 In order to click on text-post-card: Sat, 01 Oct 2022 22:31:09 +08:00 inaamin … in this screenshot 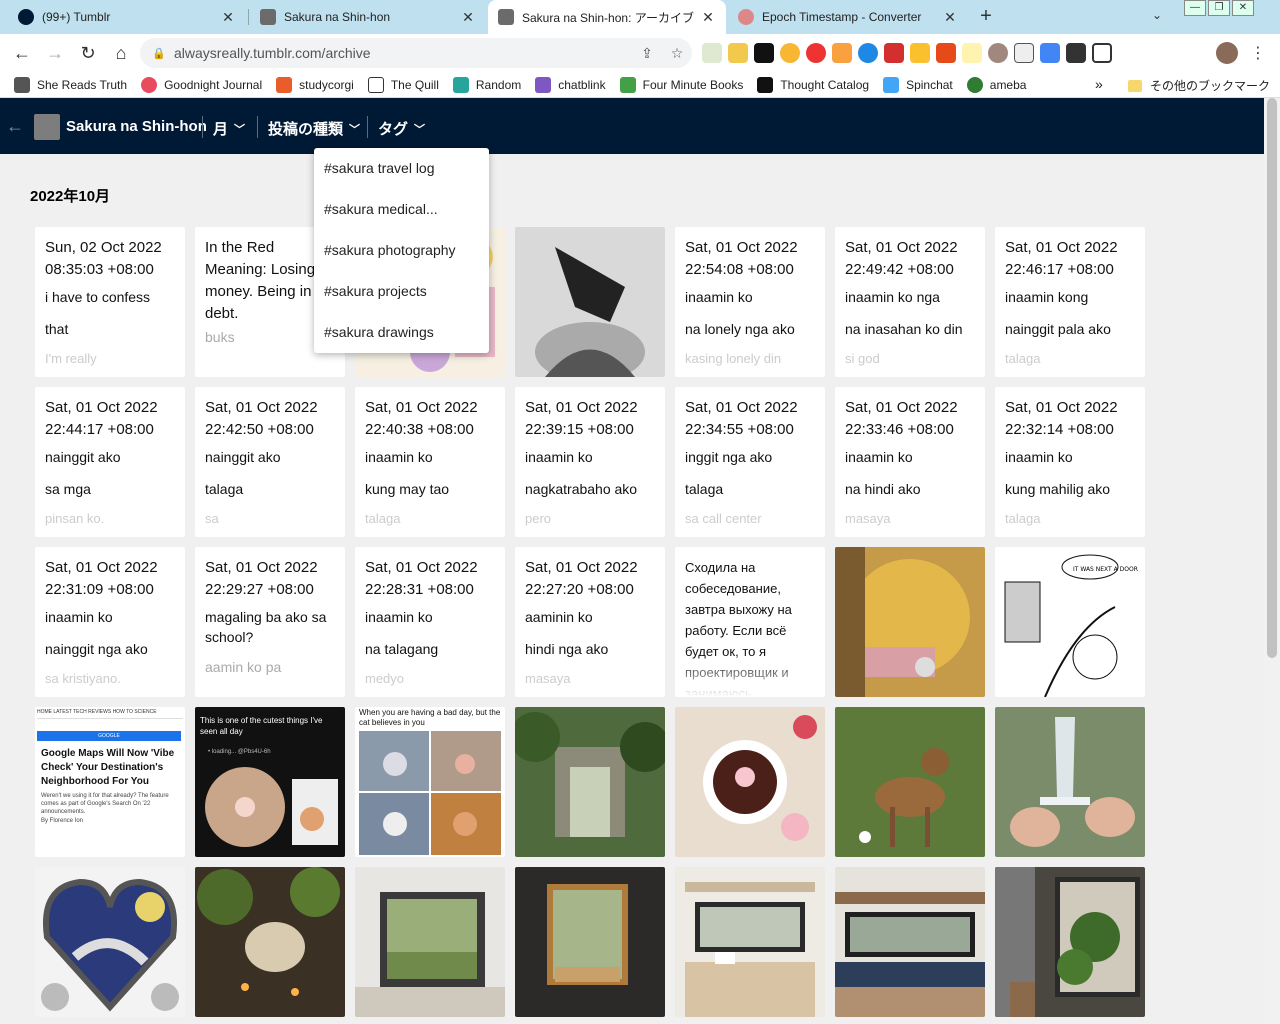, I will do `click(110, 622)`.